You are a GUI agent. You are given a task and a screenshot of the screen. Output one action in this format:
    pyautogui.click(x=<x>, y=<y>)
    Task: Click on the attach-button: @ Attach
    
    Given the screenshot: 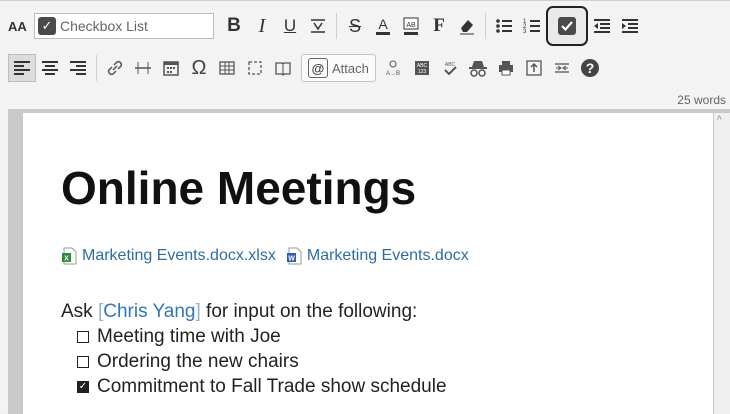 What is the action you would take?
    pyautogui.click(x=338, y=68)
    